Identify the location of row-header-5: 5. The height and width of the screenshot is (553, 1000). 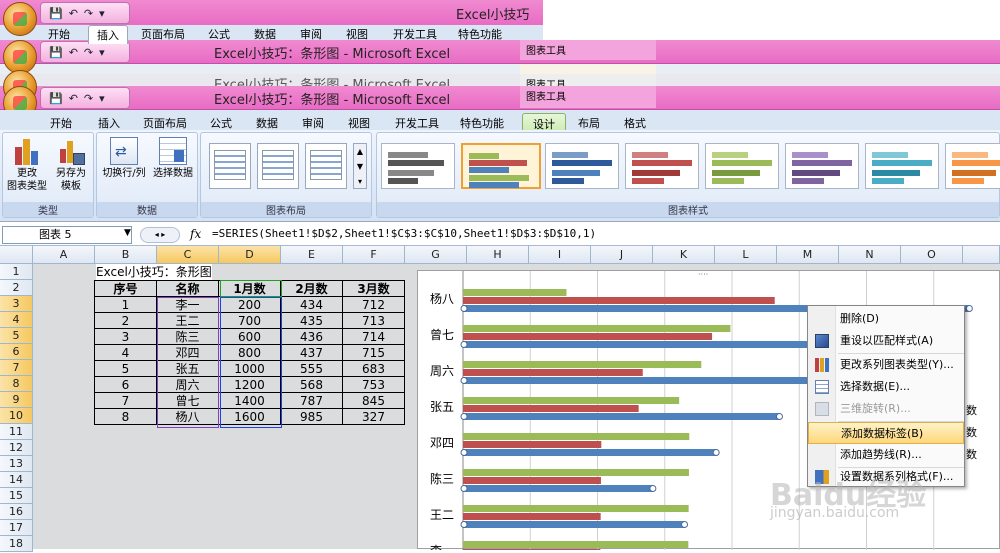
(16, 336).